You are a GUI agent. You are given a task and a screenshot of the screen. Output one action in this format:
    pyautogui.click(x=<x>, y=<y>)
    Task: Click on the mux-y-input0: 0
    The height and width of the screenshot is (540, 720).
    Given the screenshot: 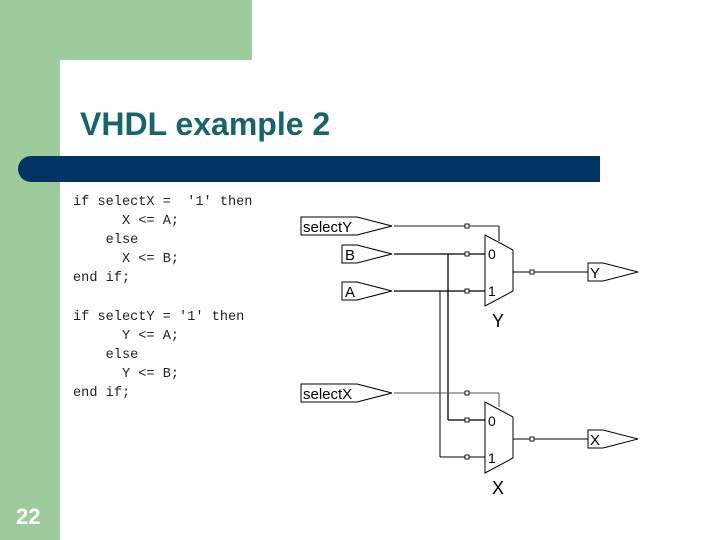 What is the action you would take?
    pyautogui.click(x=492, y=254)
    